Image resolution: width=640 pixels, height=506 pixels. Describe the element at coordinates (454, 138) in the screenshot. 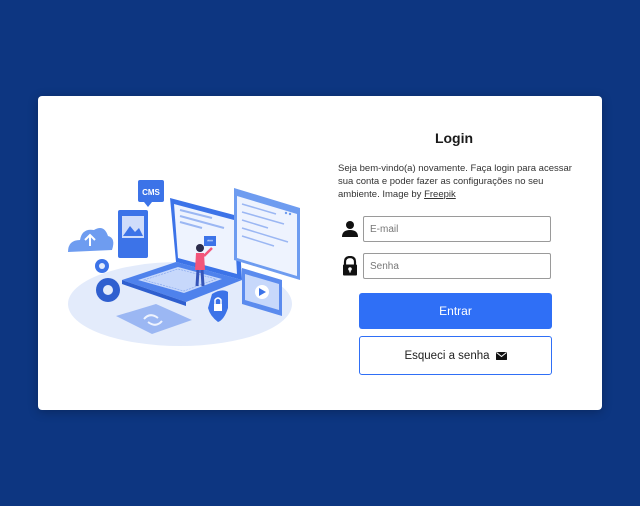

I see `login-title: Login` at that location.